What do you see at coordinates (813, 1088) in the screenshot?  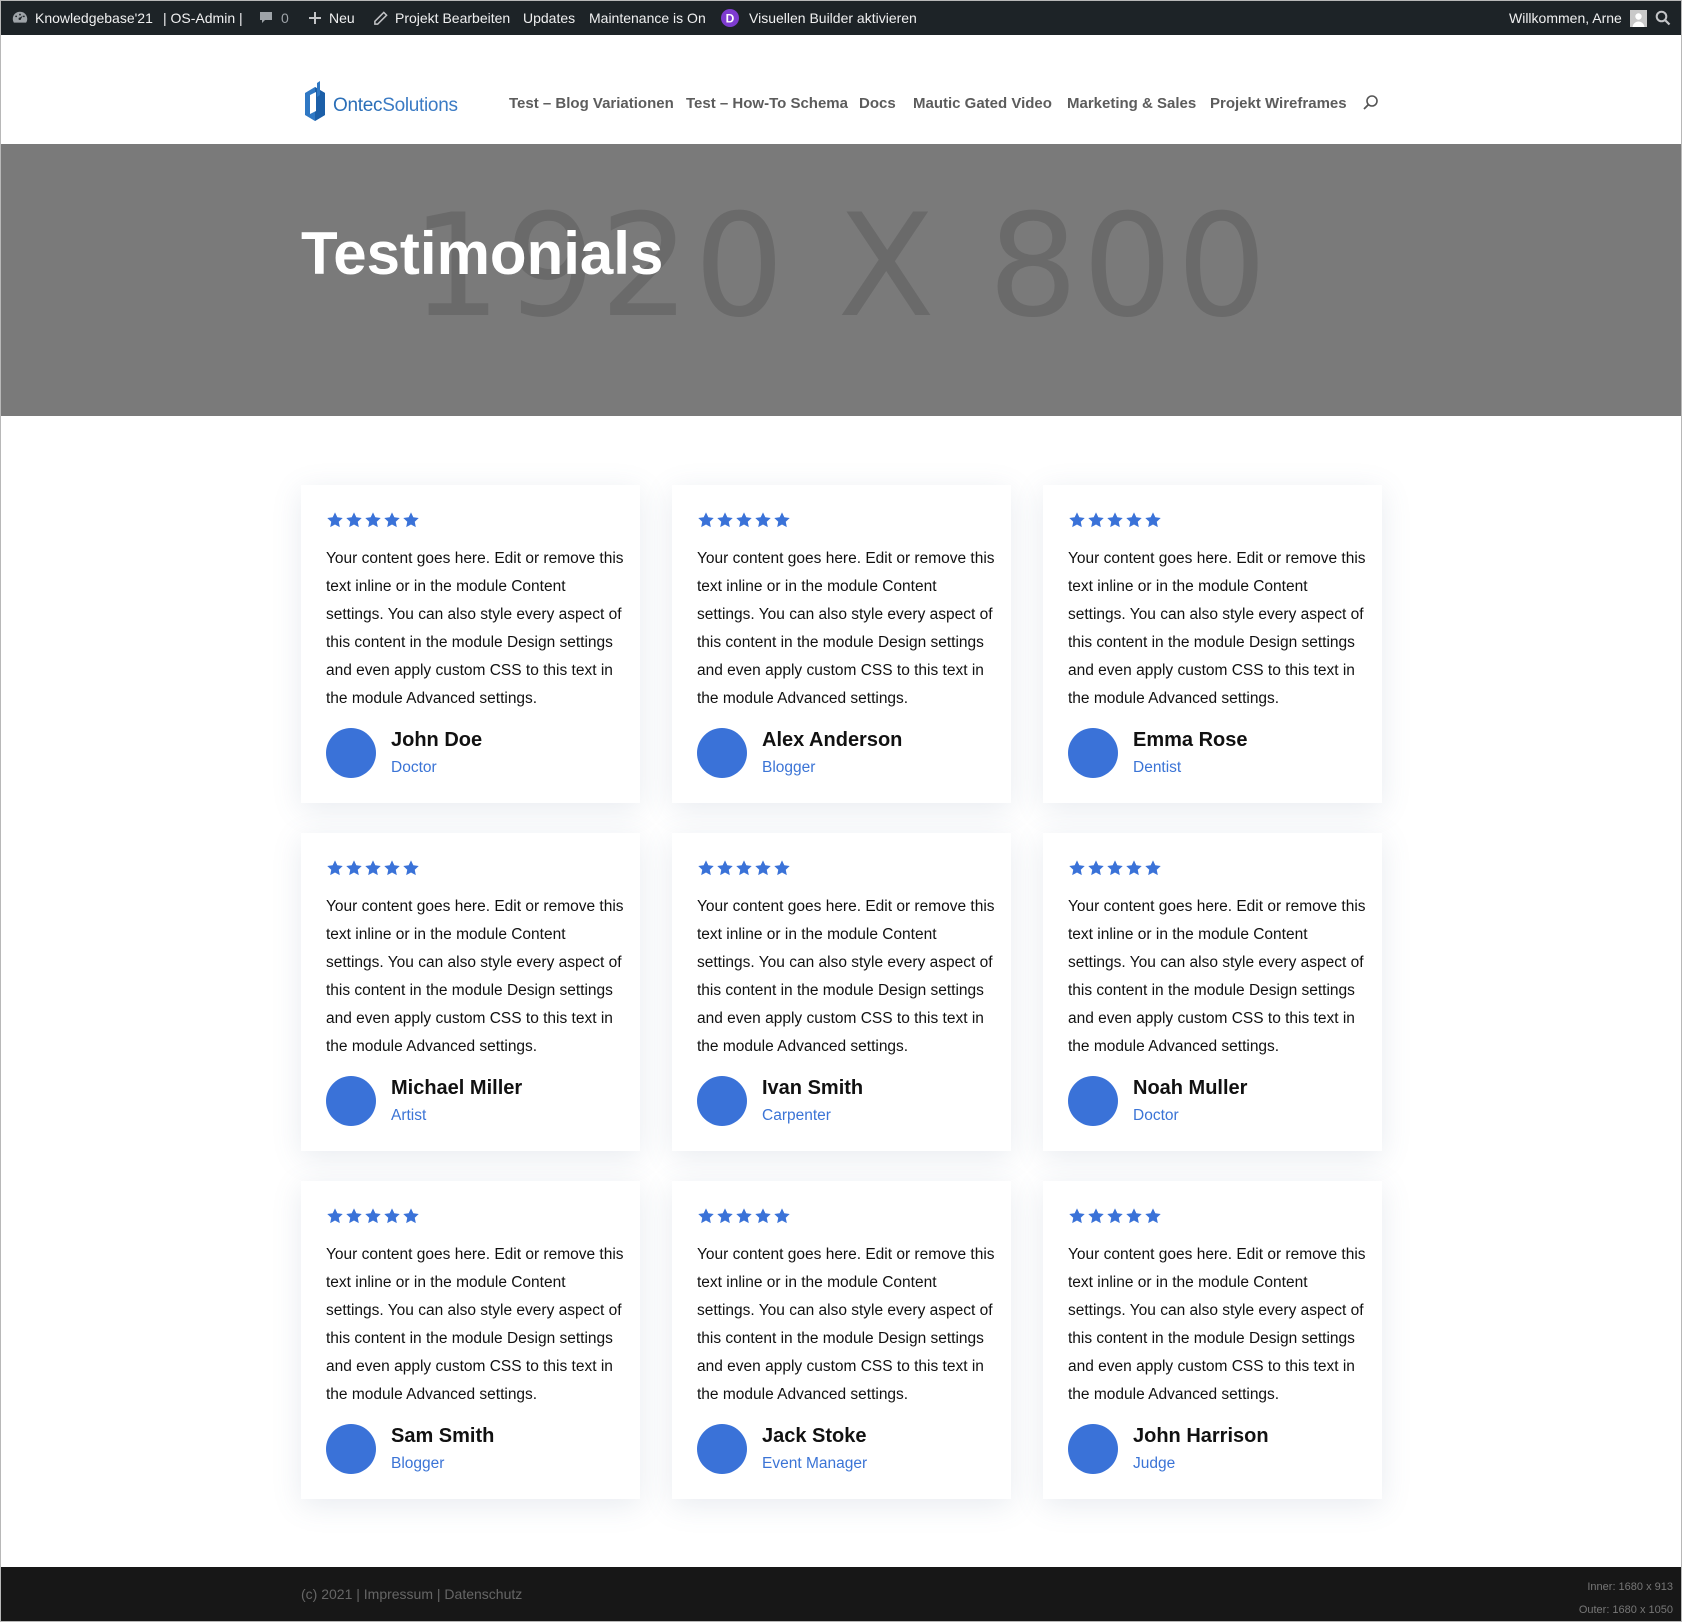 I see `testimonial-name: Ivan Smith` at bounding box center [813, 1088].